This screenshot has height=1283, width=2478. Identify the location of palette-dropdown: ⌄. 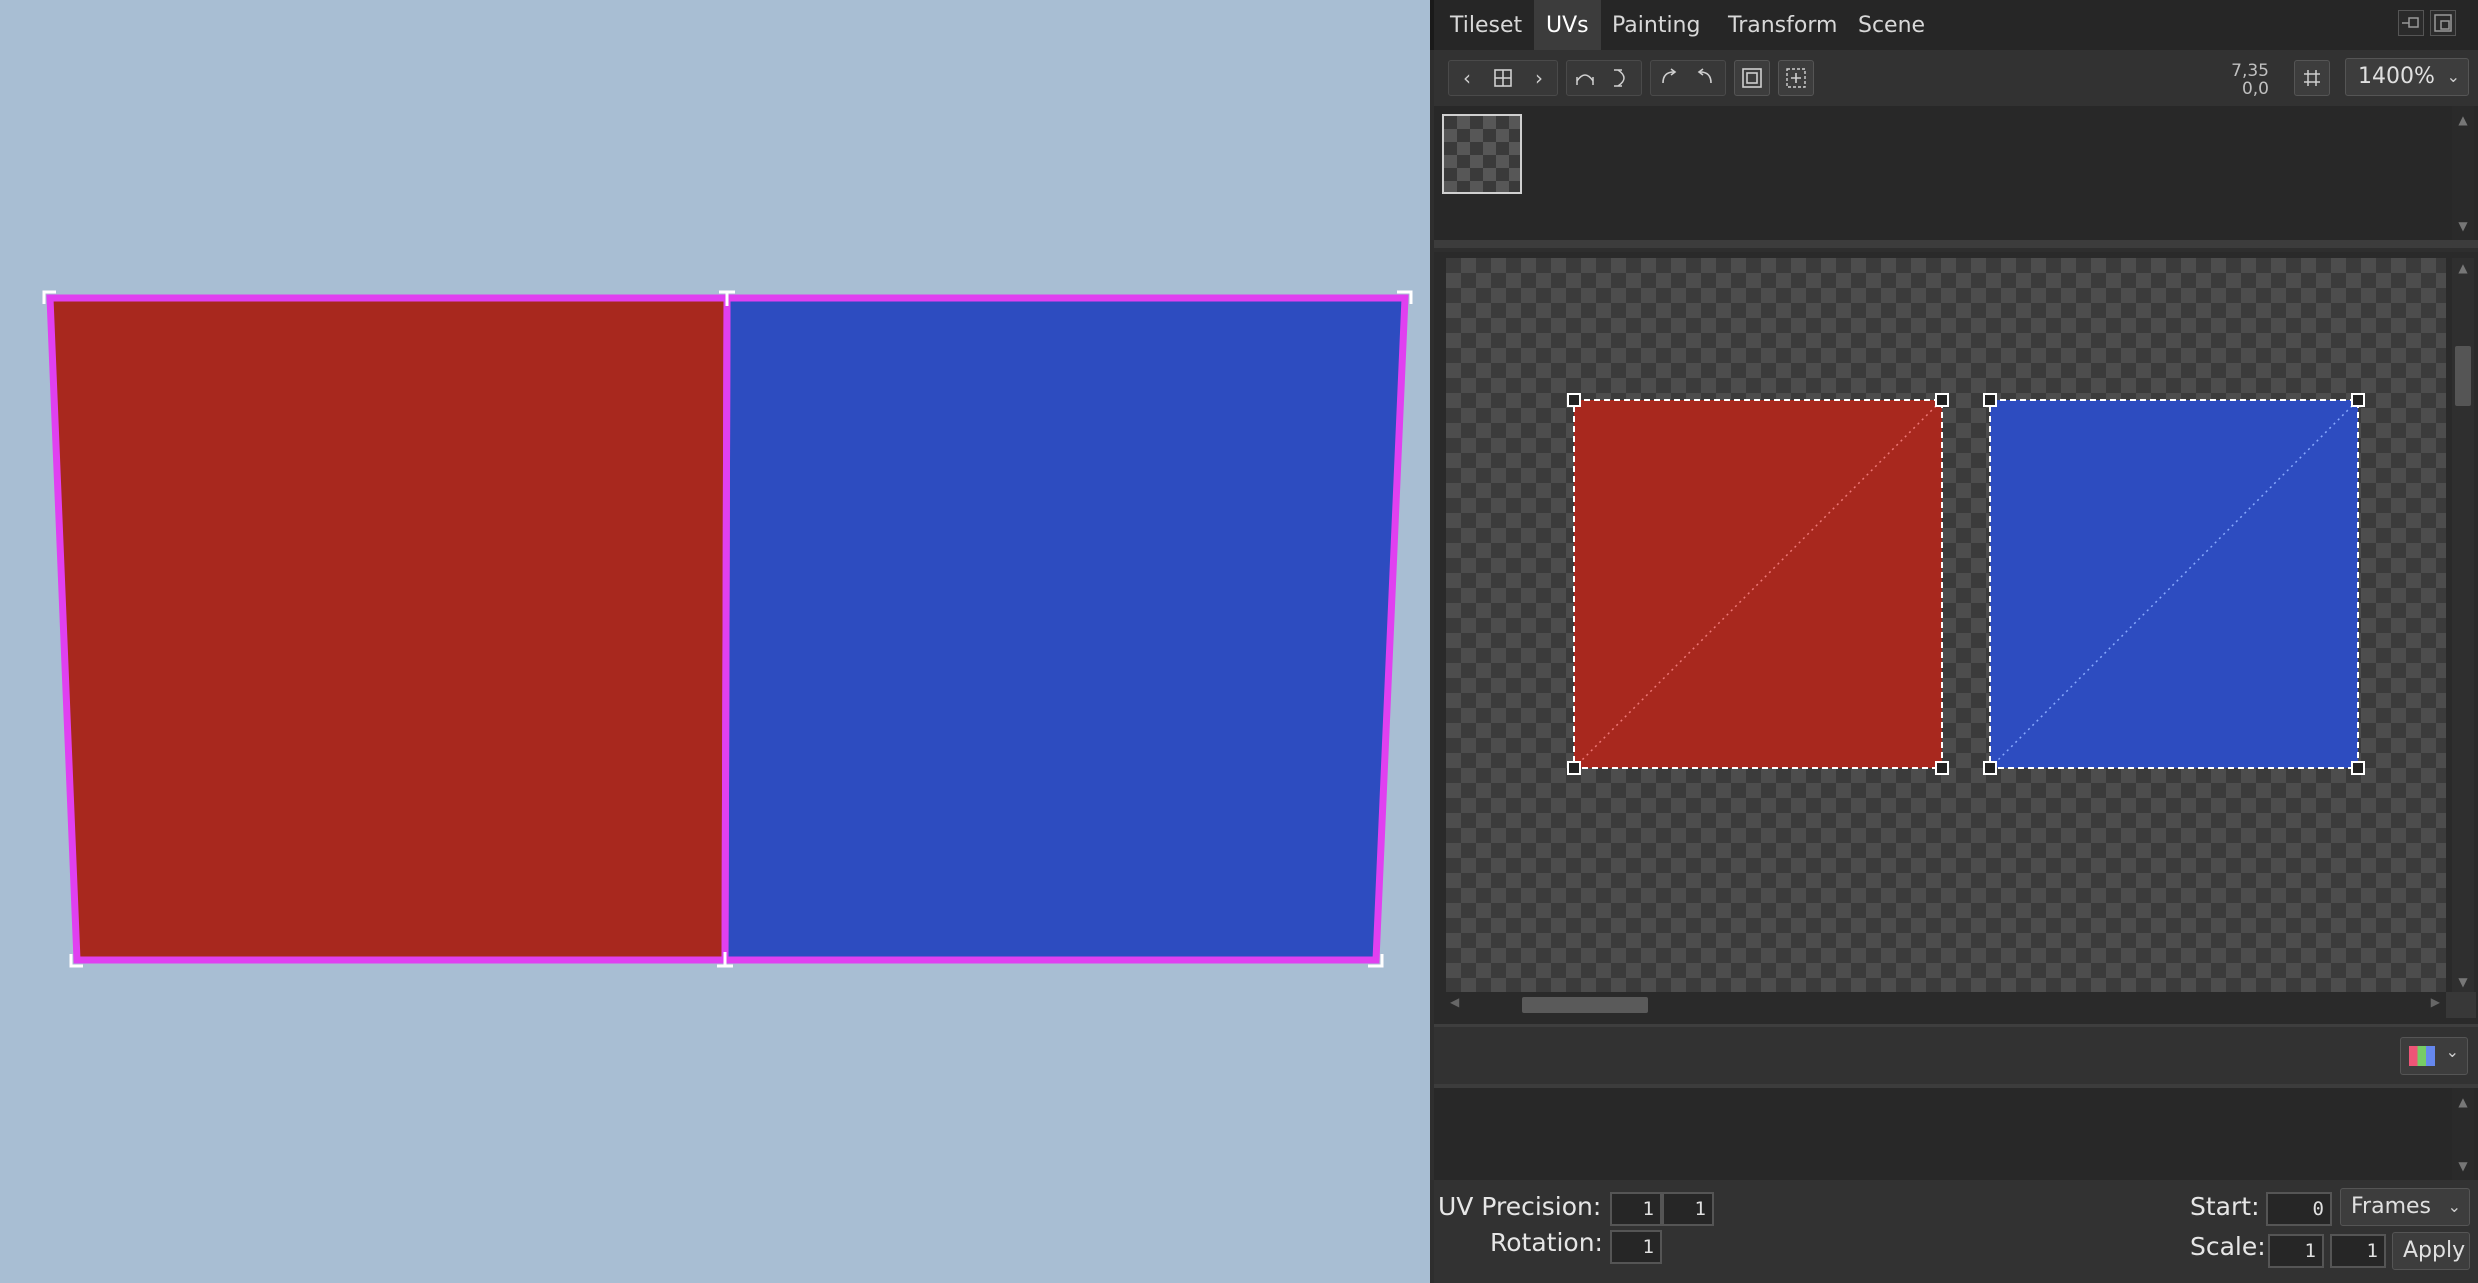
(2434, 1056).